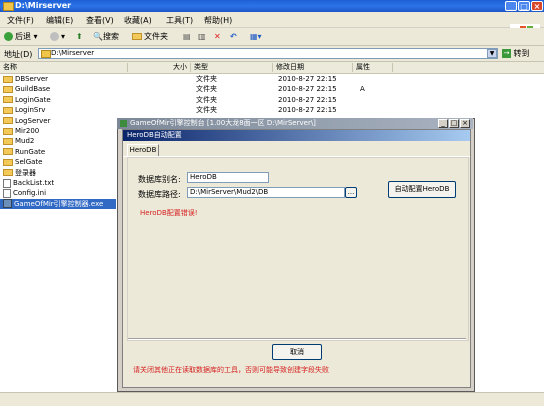 This screenshot has width=544, height=406. Describe the element at coordinates (43, 5) in the screenshot. I see `window-title: D:\Mirserver` at that location.